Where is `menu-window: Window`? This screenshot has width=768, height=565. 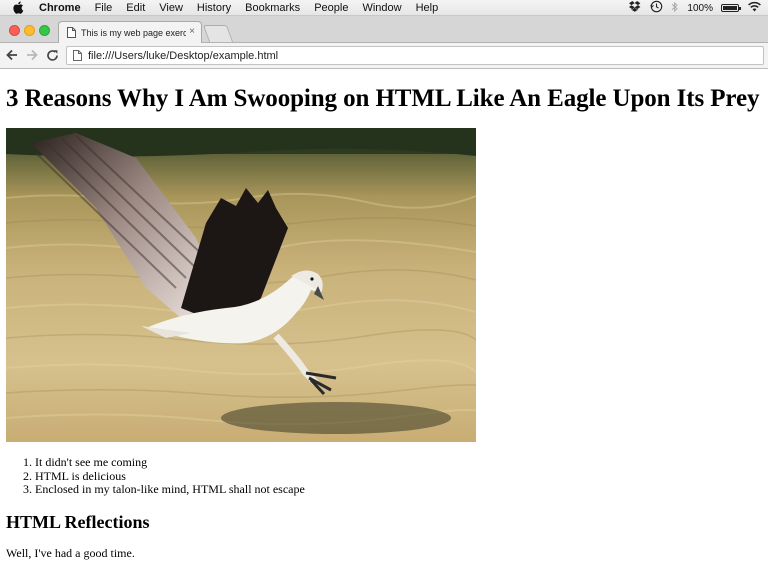 menu-window: Window is located at coordinates (381, 8).